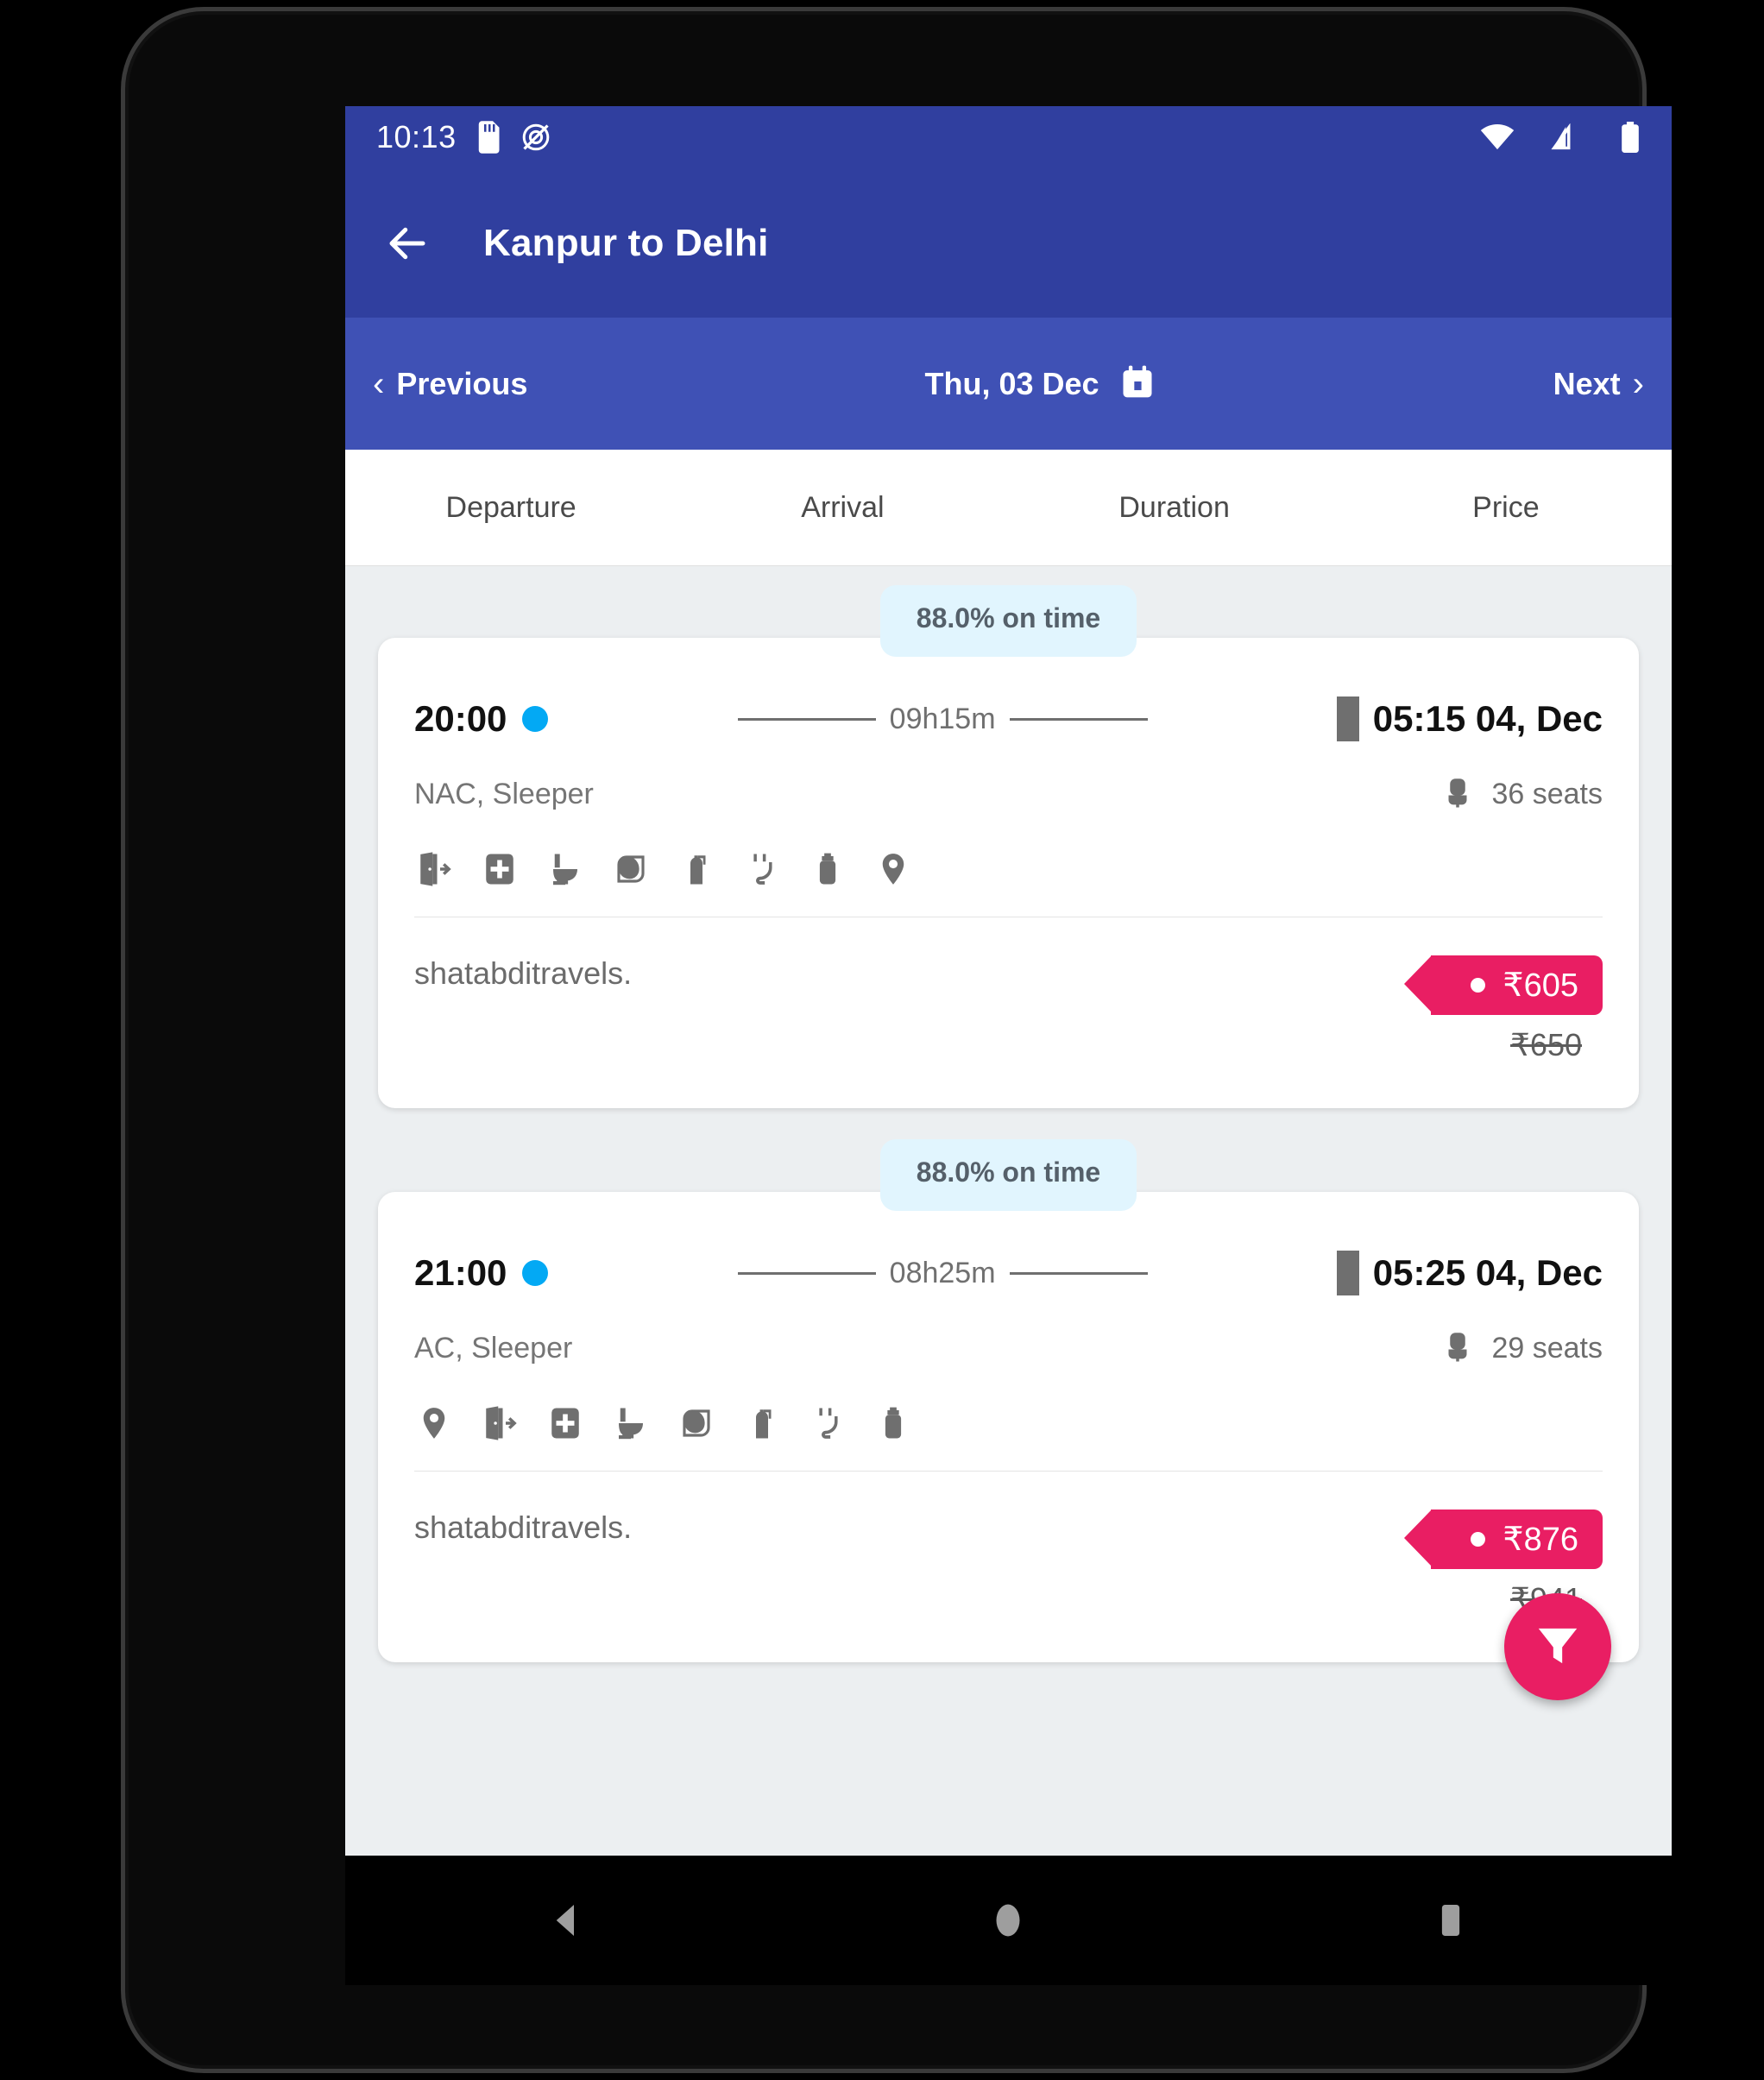 This screenshot has width=1764, height=2080. I want to click on sort-tab-departure: Departure, so click(511, 508).